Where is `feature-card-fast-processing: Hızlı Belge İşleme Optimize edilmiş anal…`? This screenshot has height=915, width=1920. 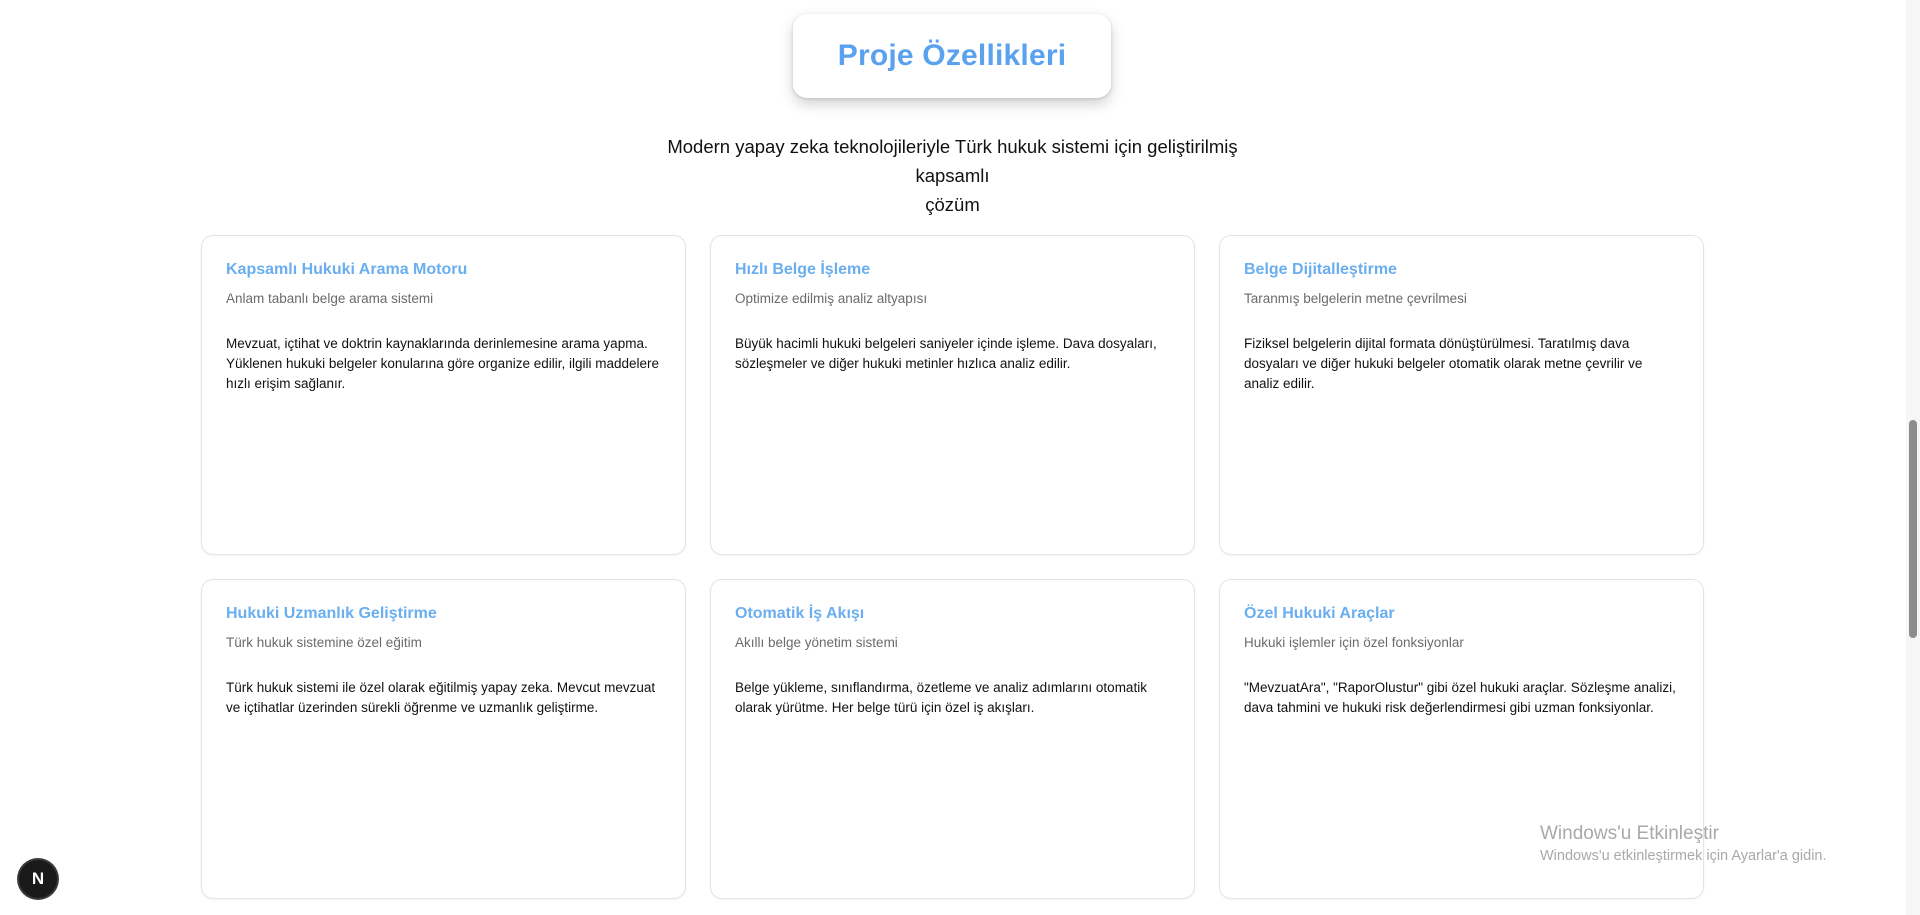 feature-card-fast-processing: Hızlı Belge İşleme Optimize edilmiş anal… is located at coordinates (952, 395).